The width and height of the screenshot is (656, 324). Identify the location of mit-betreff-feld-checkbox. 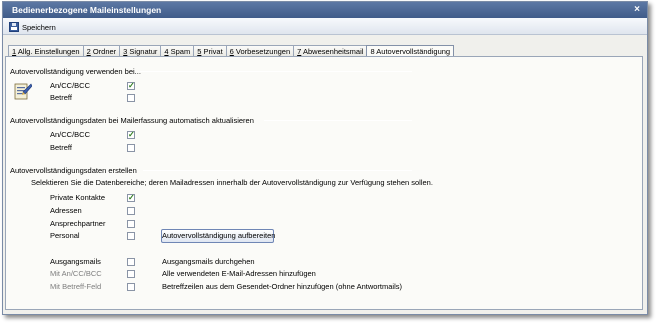
(131, 287).